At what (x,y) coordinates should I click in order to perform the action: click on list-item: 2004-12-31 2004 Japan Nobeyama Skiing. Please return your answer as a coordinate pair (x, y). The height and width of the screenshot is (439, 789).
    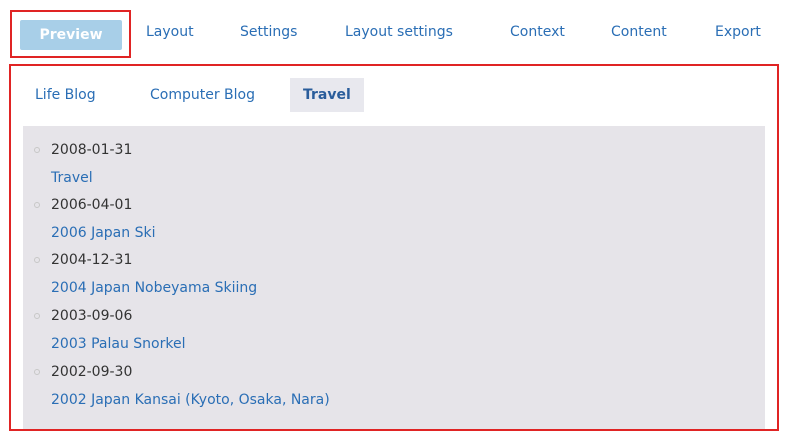
    Looking at the image, I should click on (394, 277).